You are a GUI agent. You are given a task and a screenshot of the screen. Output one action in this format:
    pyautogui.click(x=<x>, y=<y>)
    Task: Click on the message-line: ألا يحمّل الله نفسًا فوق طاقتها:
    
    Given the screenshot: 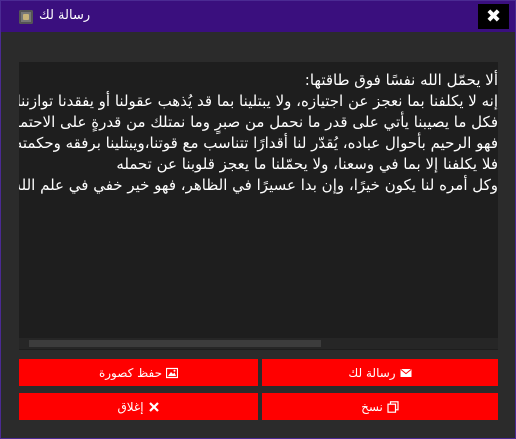 What is the action you would take?
    pyautogui.click(x=401, y=80)
    